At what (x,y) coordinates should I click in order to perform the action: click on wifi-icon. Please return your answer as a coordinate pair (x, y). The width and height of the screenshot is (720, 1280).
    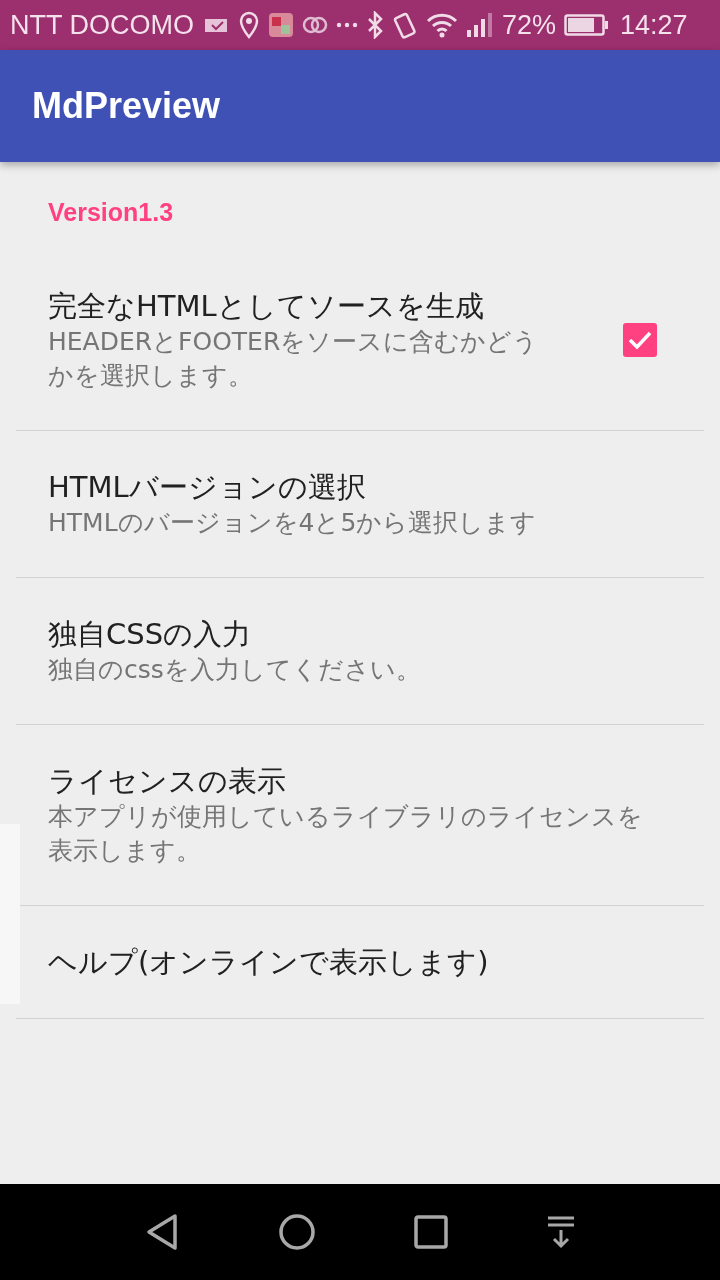
    Looking at the image, I should click on (442, 25).